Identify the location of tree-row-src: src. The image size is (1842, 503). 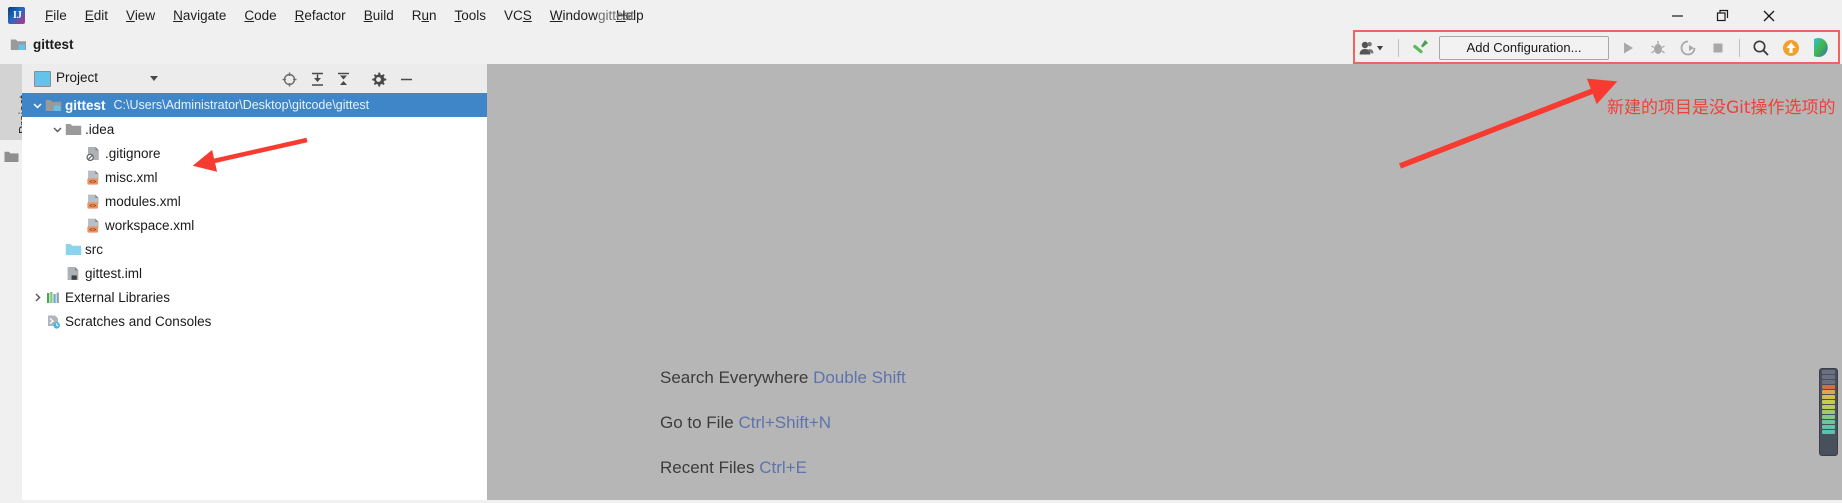
(254, 249).